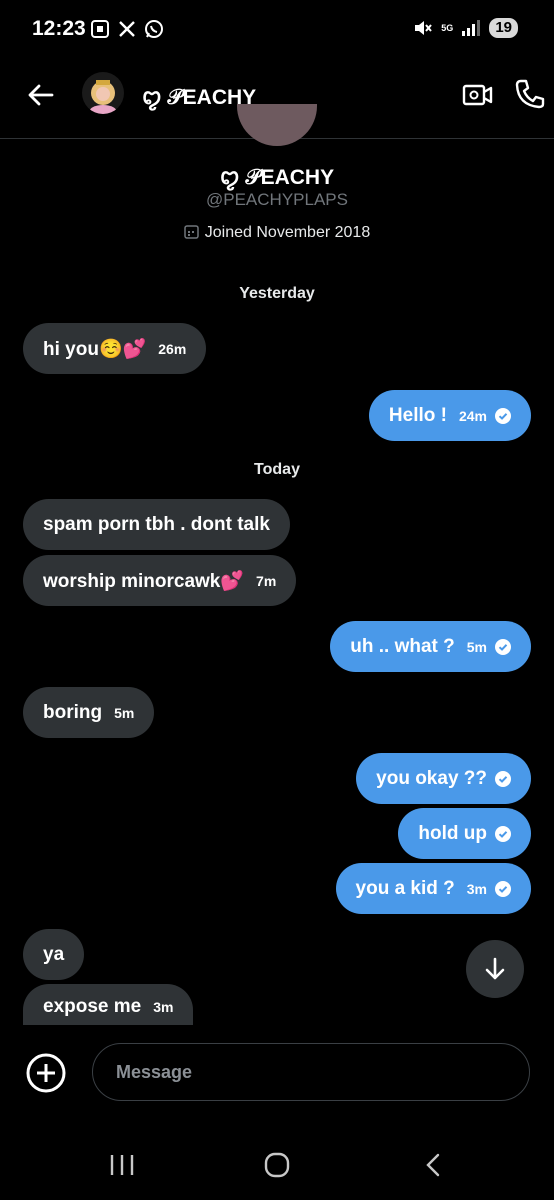  I want to click on message-bubble-outgoing: you a kid ? 3m, so click(433, 888).